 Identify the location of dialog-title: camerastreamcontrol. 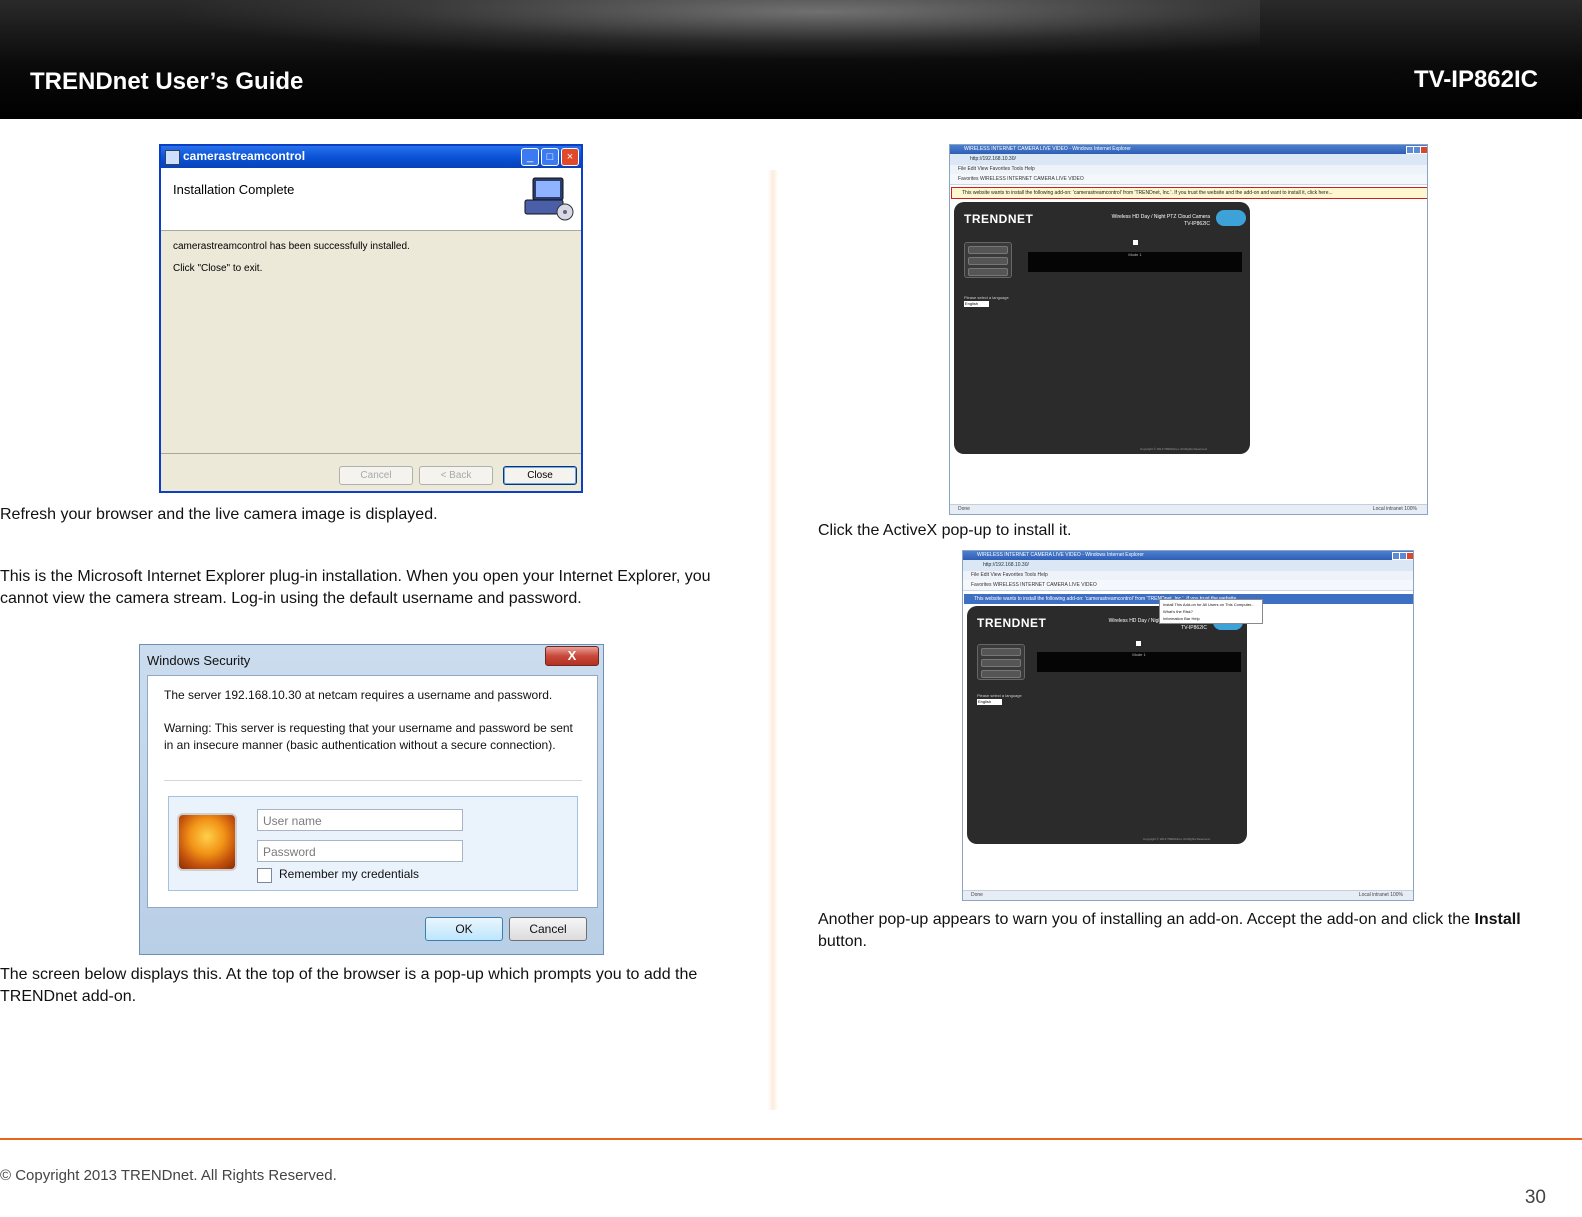
(244, 156).